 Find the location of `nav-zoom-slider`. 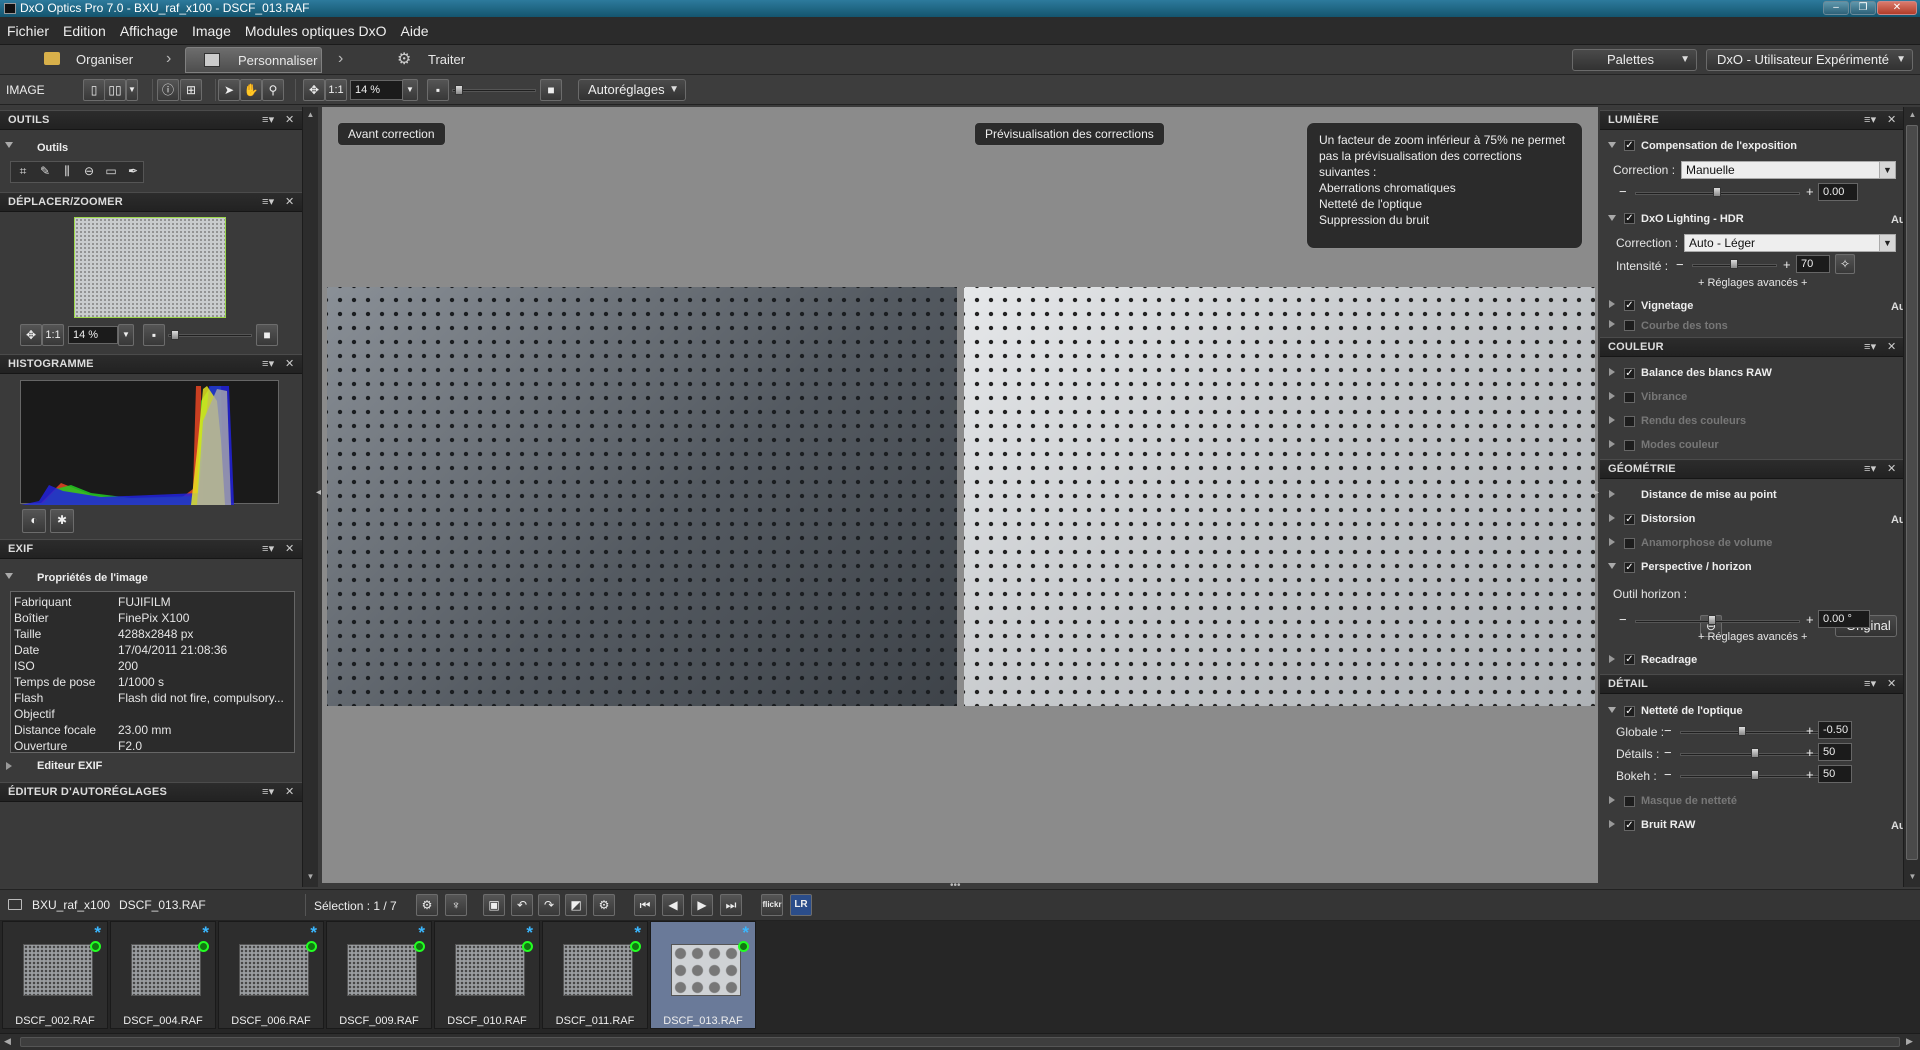

nav-zoom-slider is located at coordinates (210, 335).